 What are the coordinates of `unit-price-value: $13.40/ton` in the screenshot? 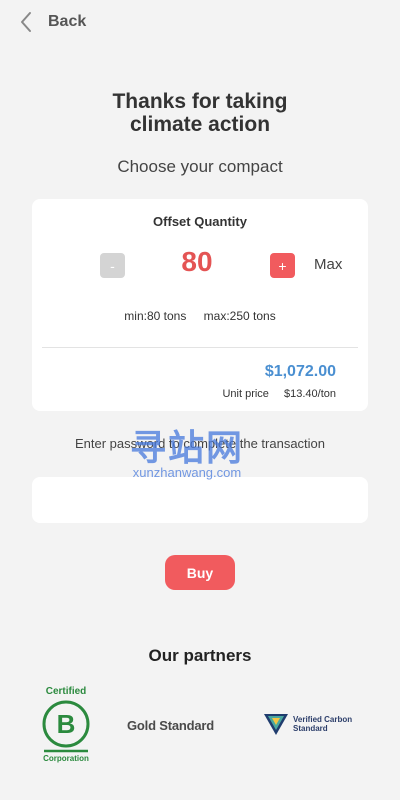 It's located at (310, 394).